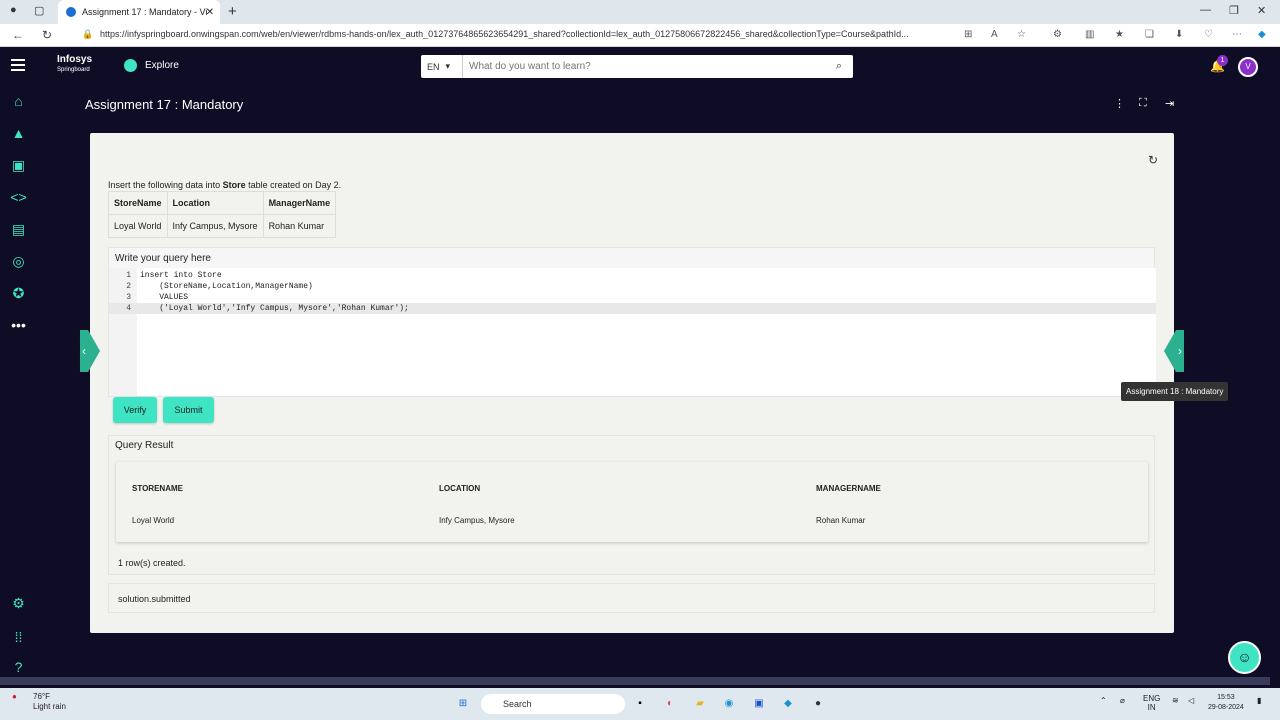  I want to click on infosys-springboard-logo: Infosys Springboard, so click(74, 65).